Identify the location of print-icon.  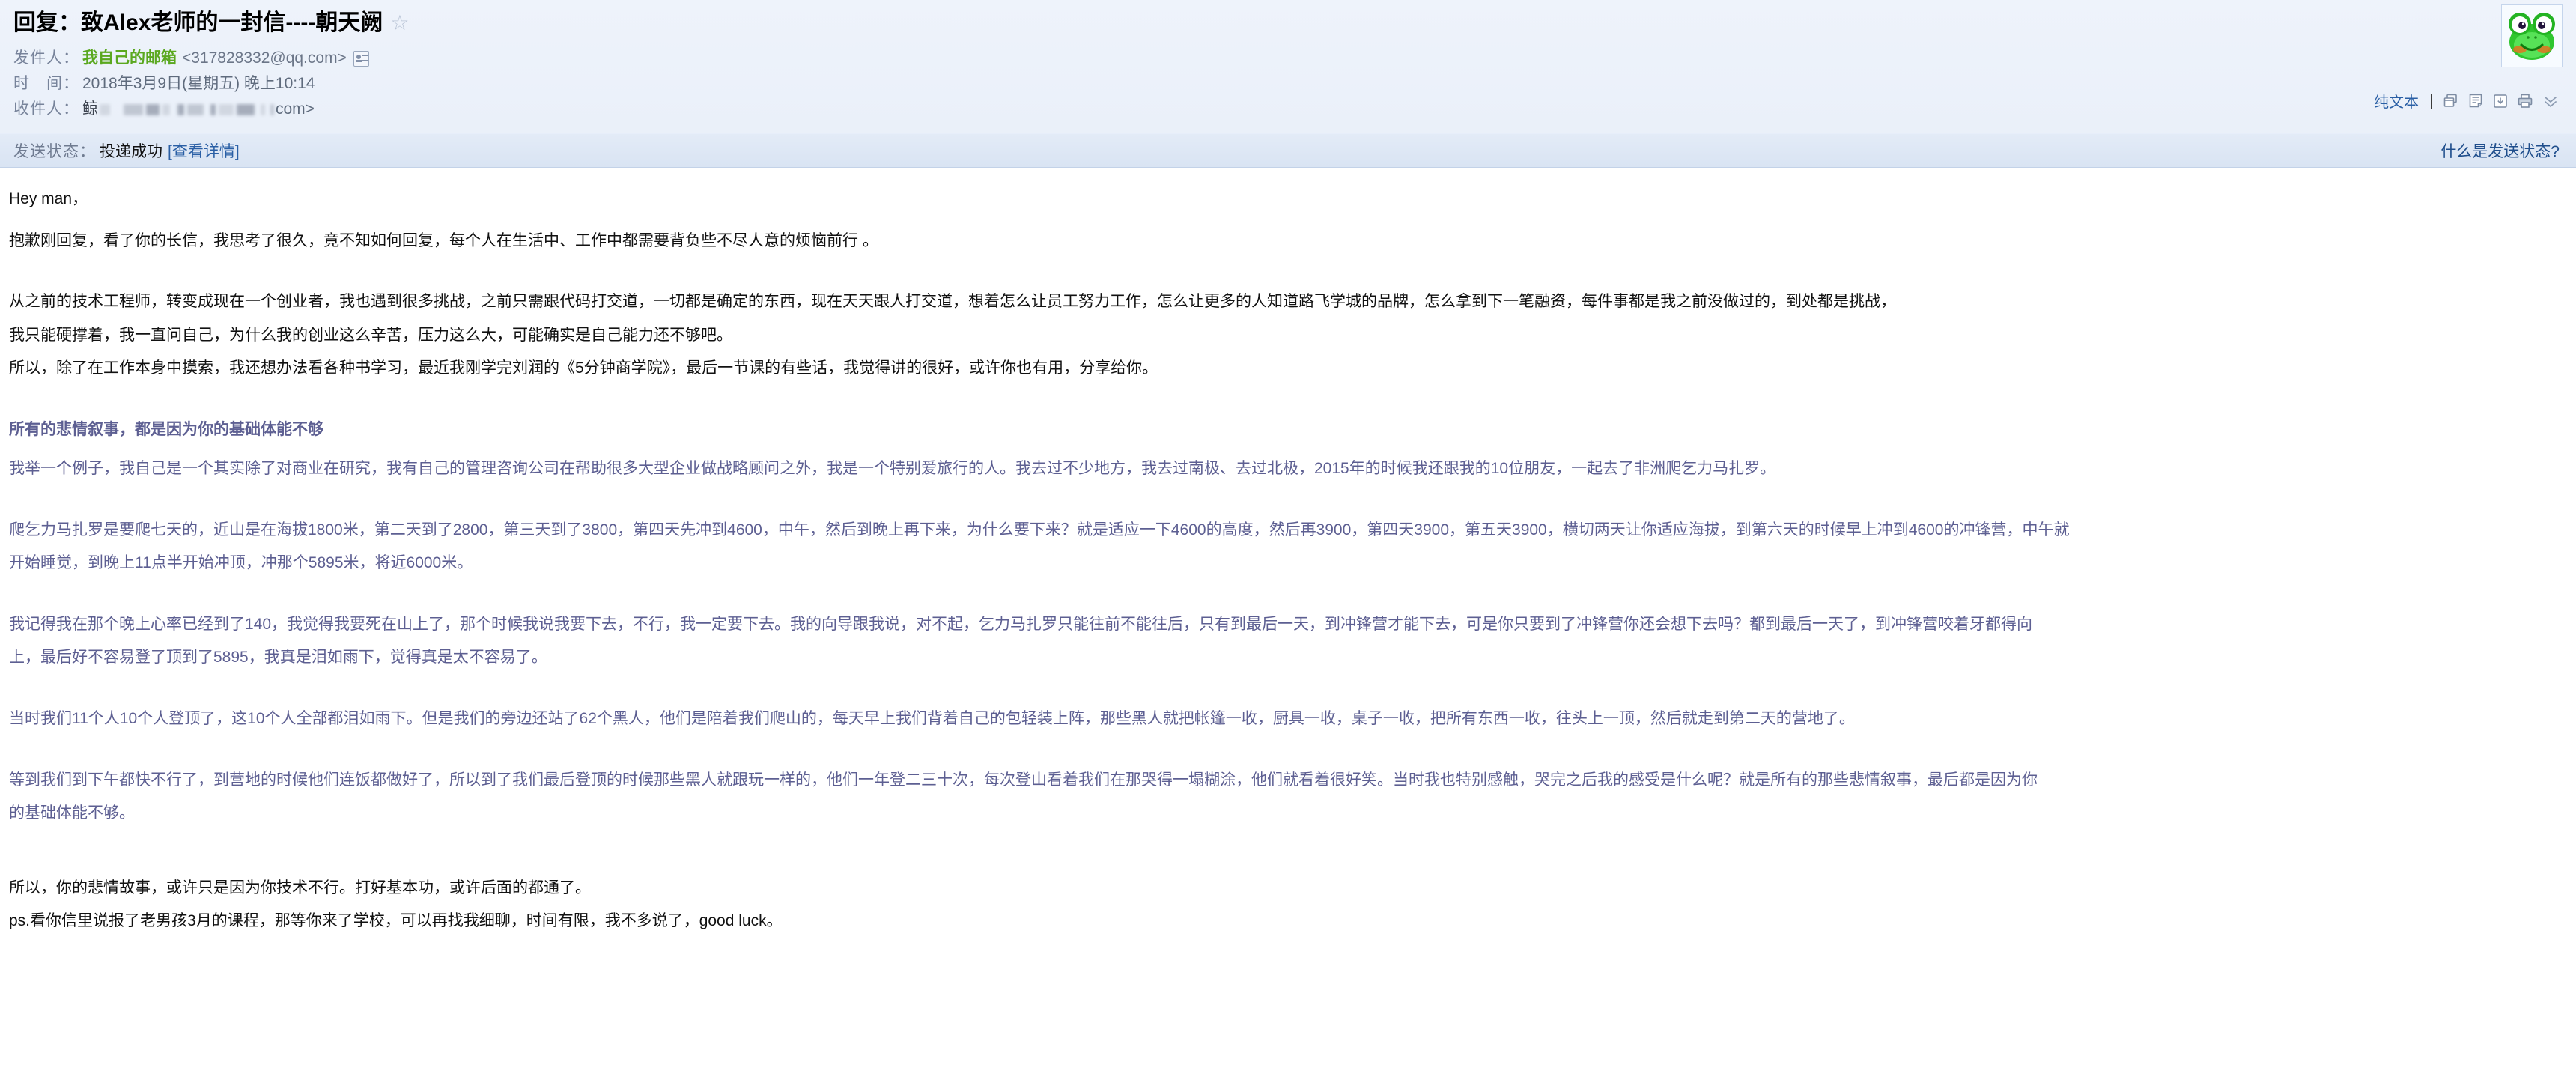
(2526, 101).